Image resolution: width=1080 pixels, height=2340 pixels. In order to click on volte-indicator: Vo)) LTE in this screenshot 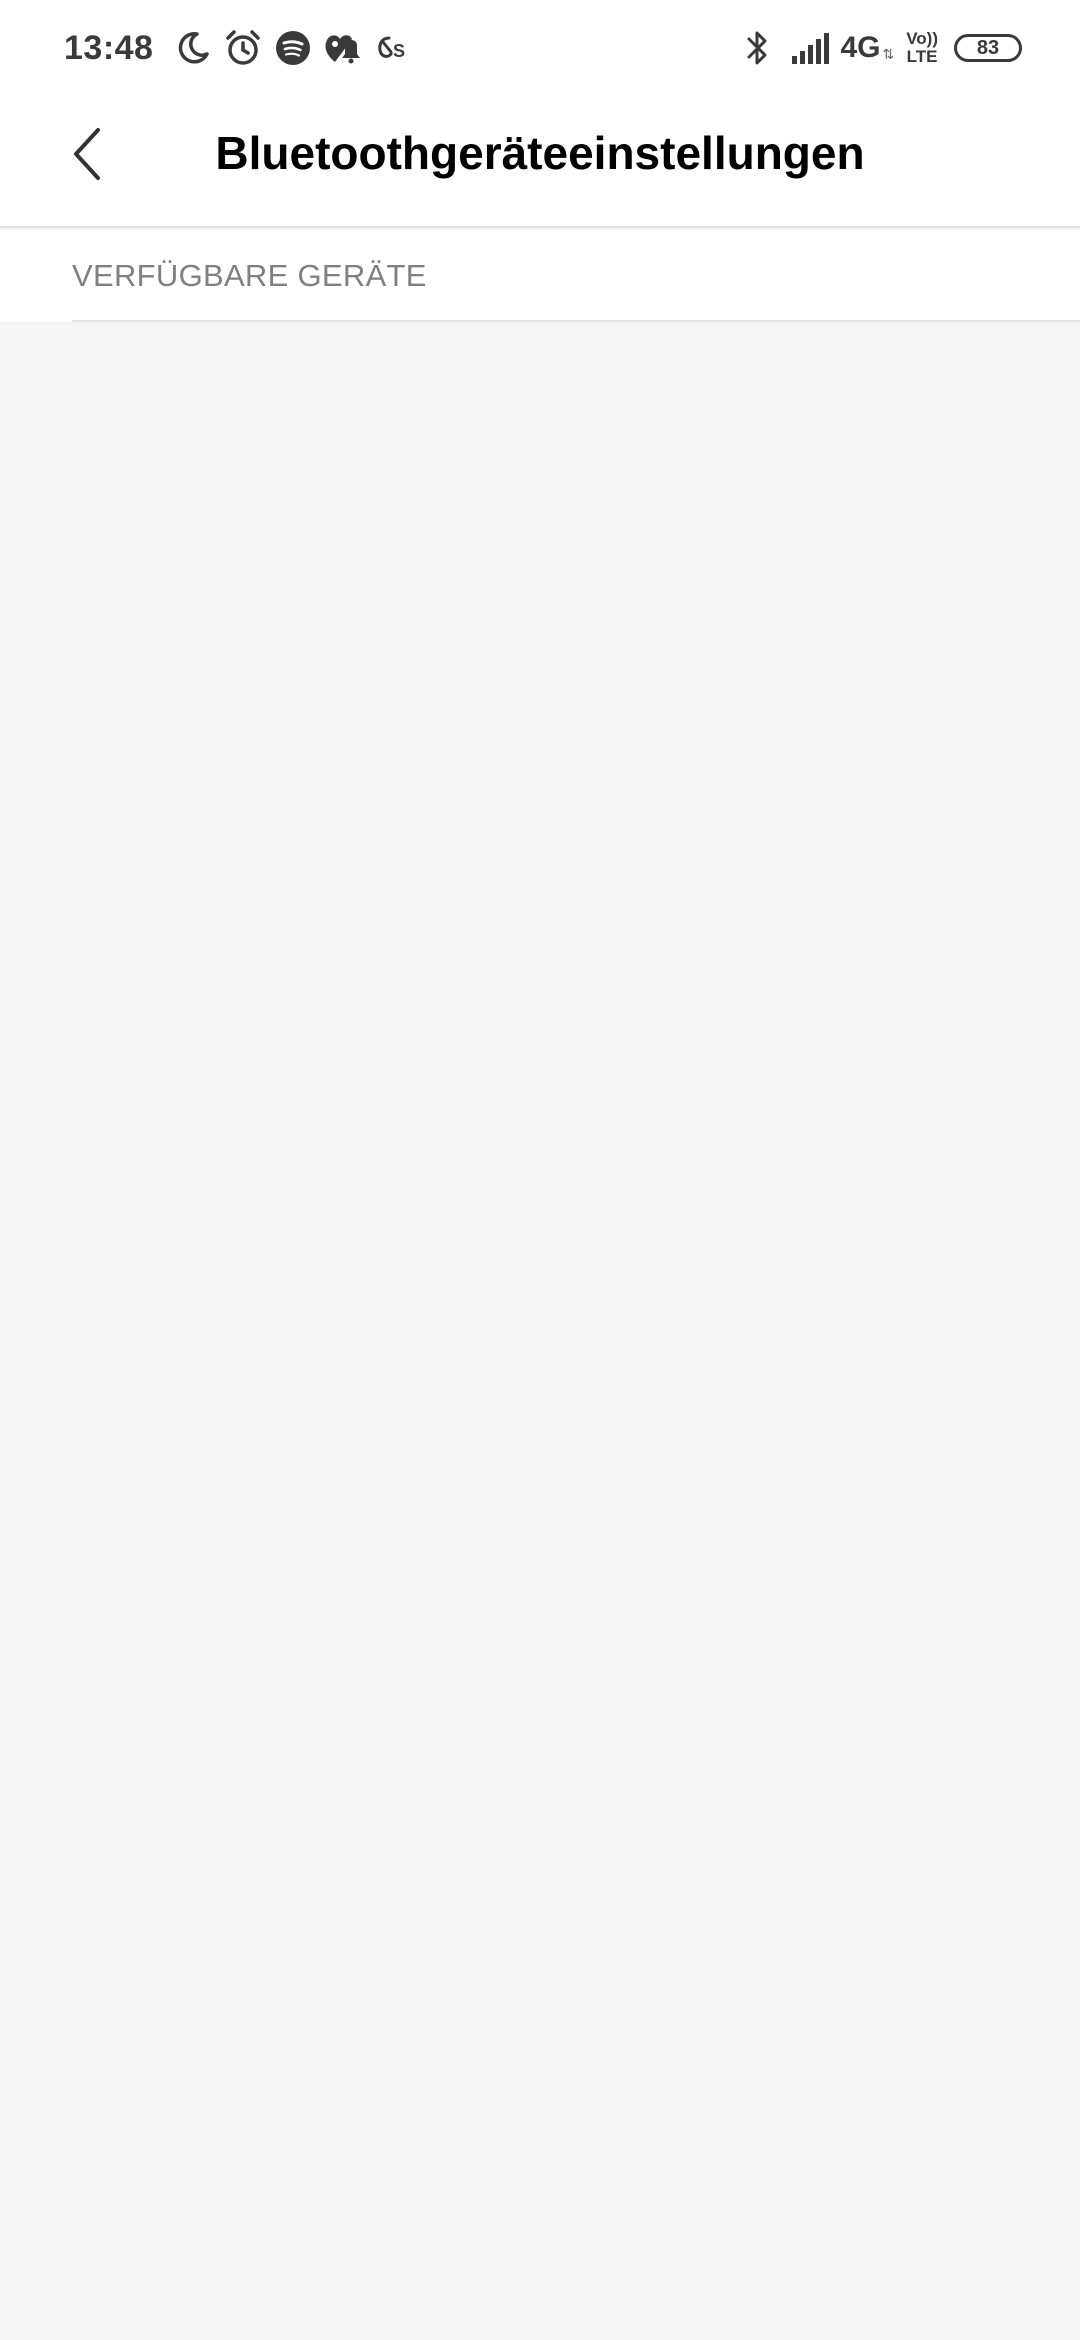, I will do `click(922, 48)`.